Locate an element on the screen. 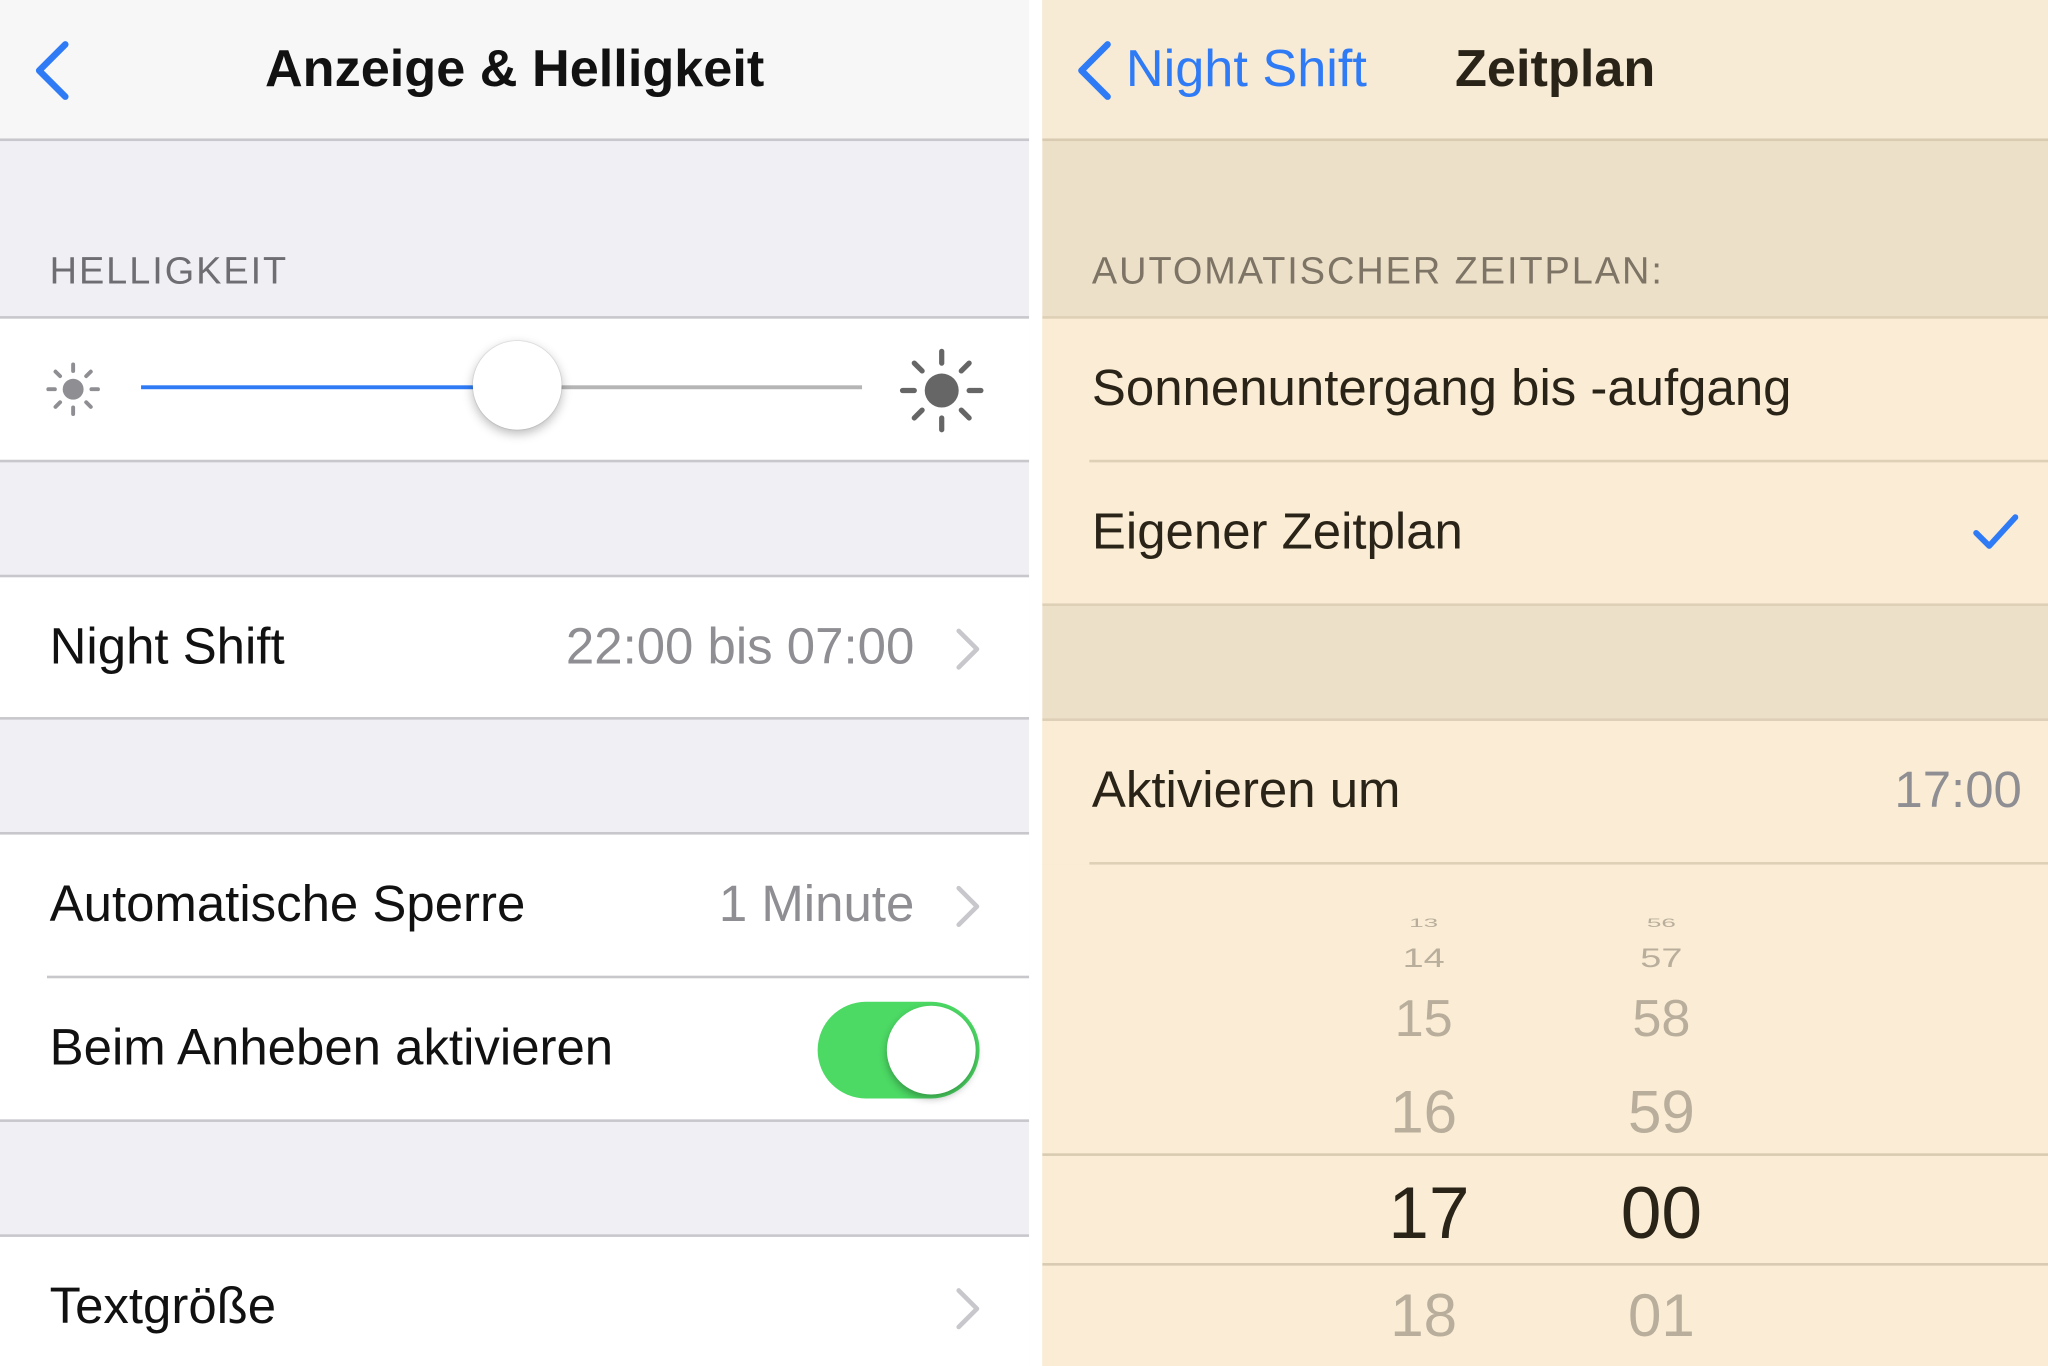  raise-to-wake-row: Beim Anheben aktivieren is located at coordinates (514, 1050).